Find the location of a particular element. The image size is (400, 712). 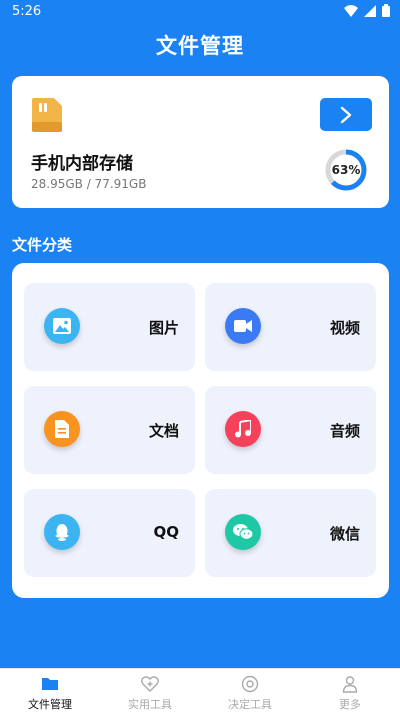

nav-label: 决定工具 is located at coordinates (250, 704).